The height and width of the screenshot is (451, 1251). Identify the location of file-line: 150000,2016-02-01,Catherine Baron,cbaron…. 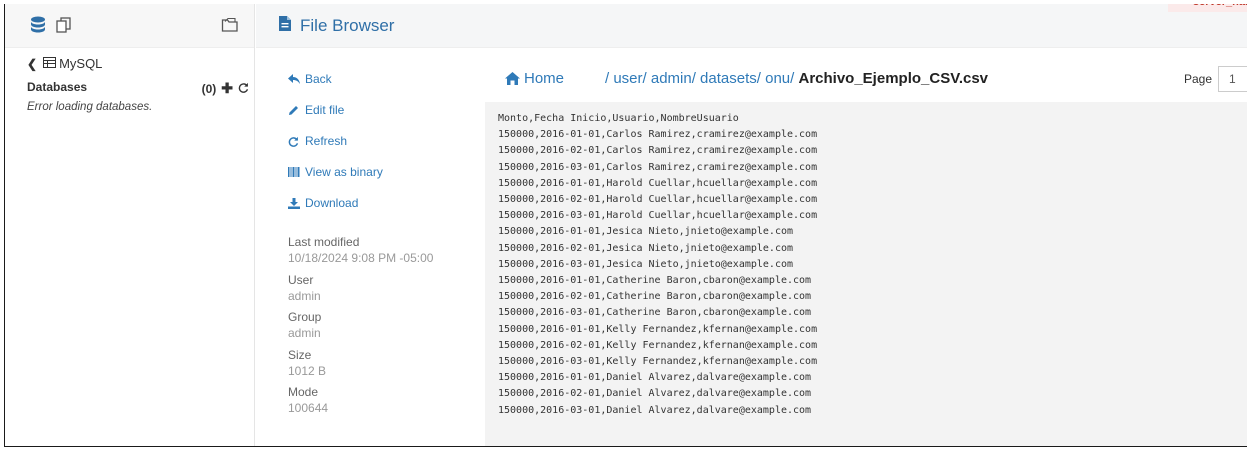
(655, 297).